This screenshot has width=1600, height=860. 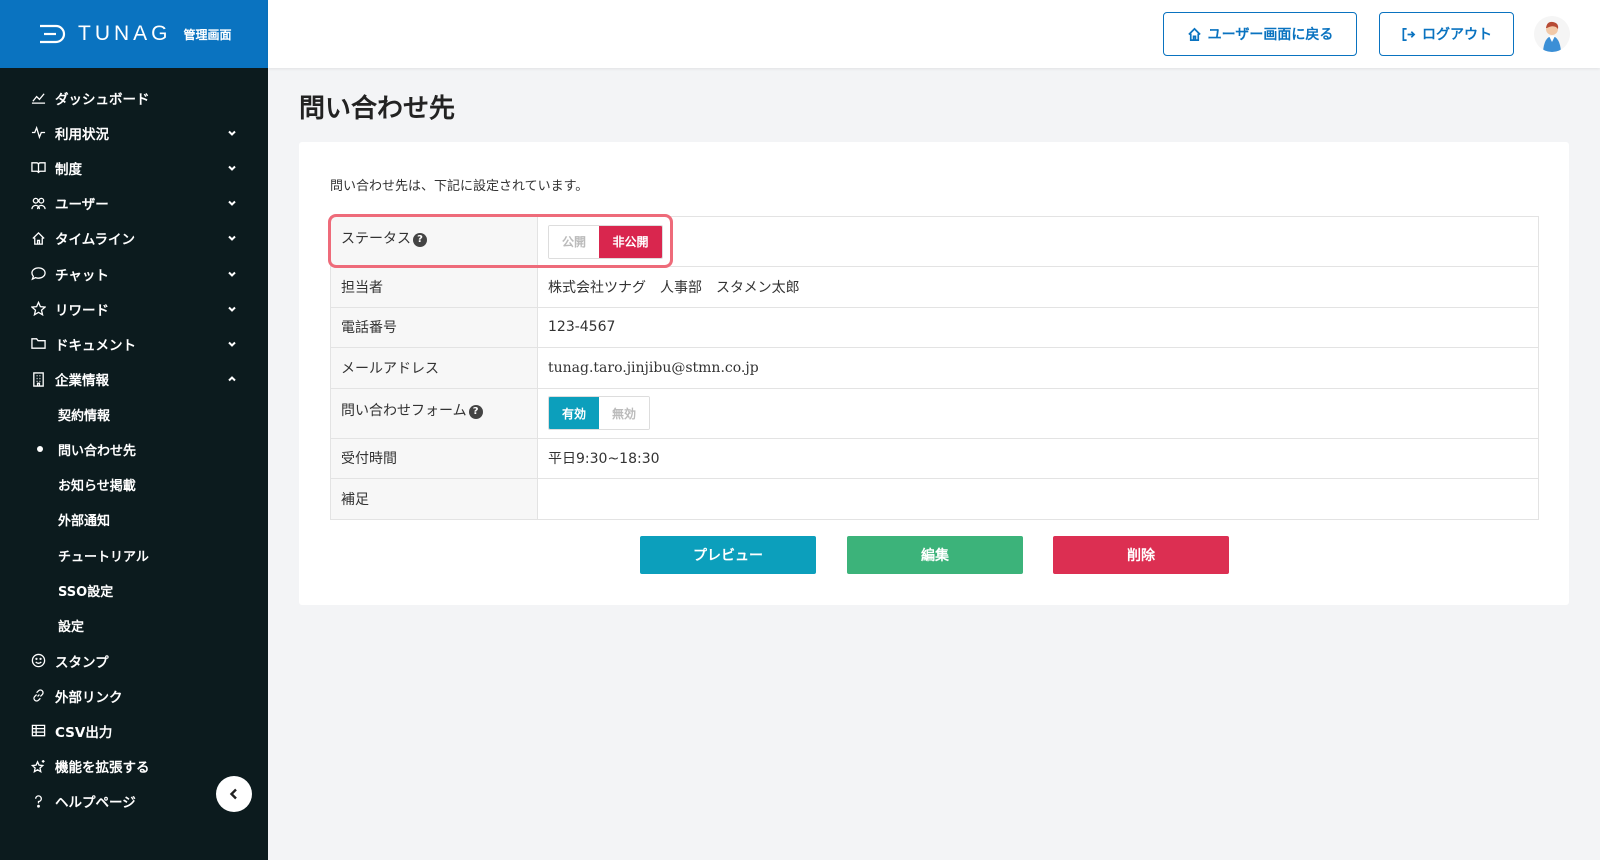 I want to click on sidebar-item-label: ユーザー, so click(x=82, y=205).